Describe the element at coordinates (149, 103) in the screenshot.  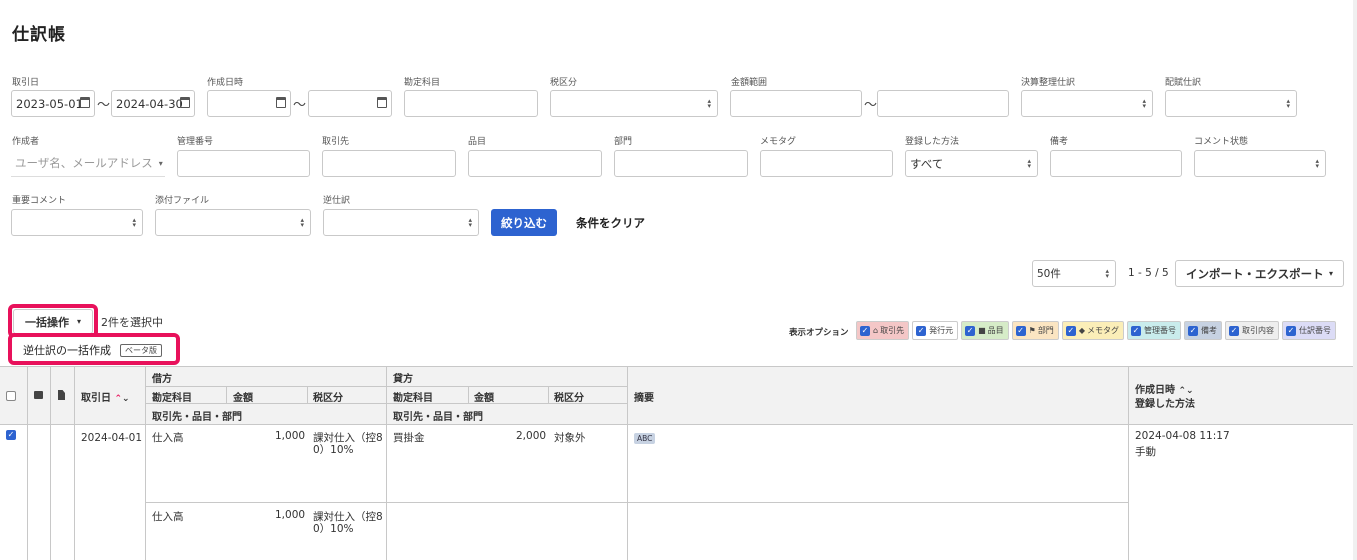
I see `deal-date-to-value: 2024-04-30` at that location.